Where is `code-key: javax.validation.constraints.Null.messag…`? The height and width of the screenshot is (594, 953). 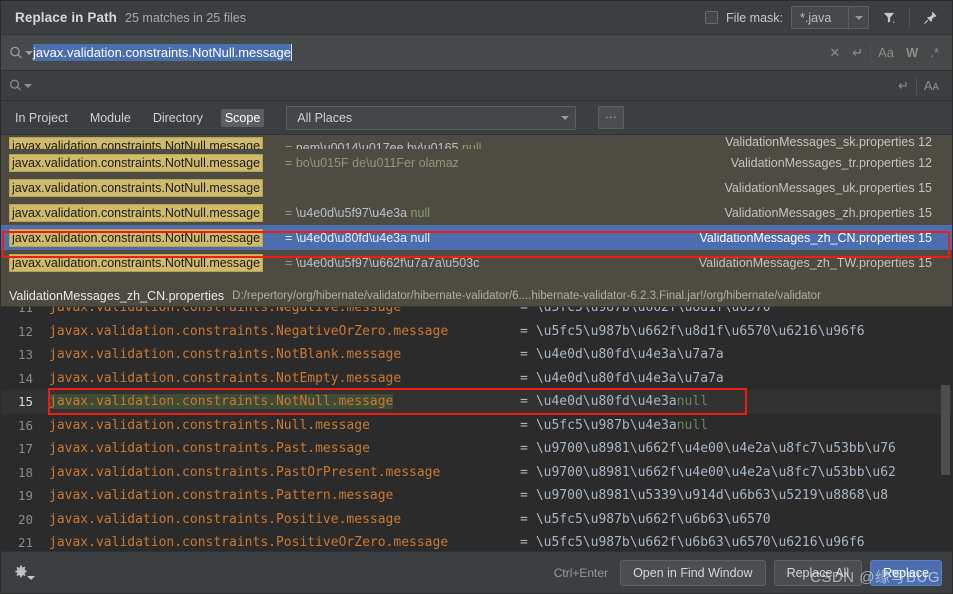 code-key: javax.validation.constraints.Null.messag… is located at coordinates (209, 425).